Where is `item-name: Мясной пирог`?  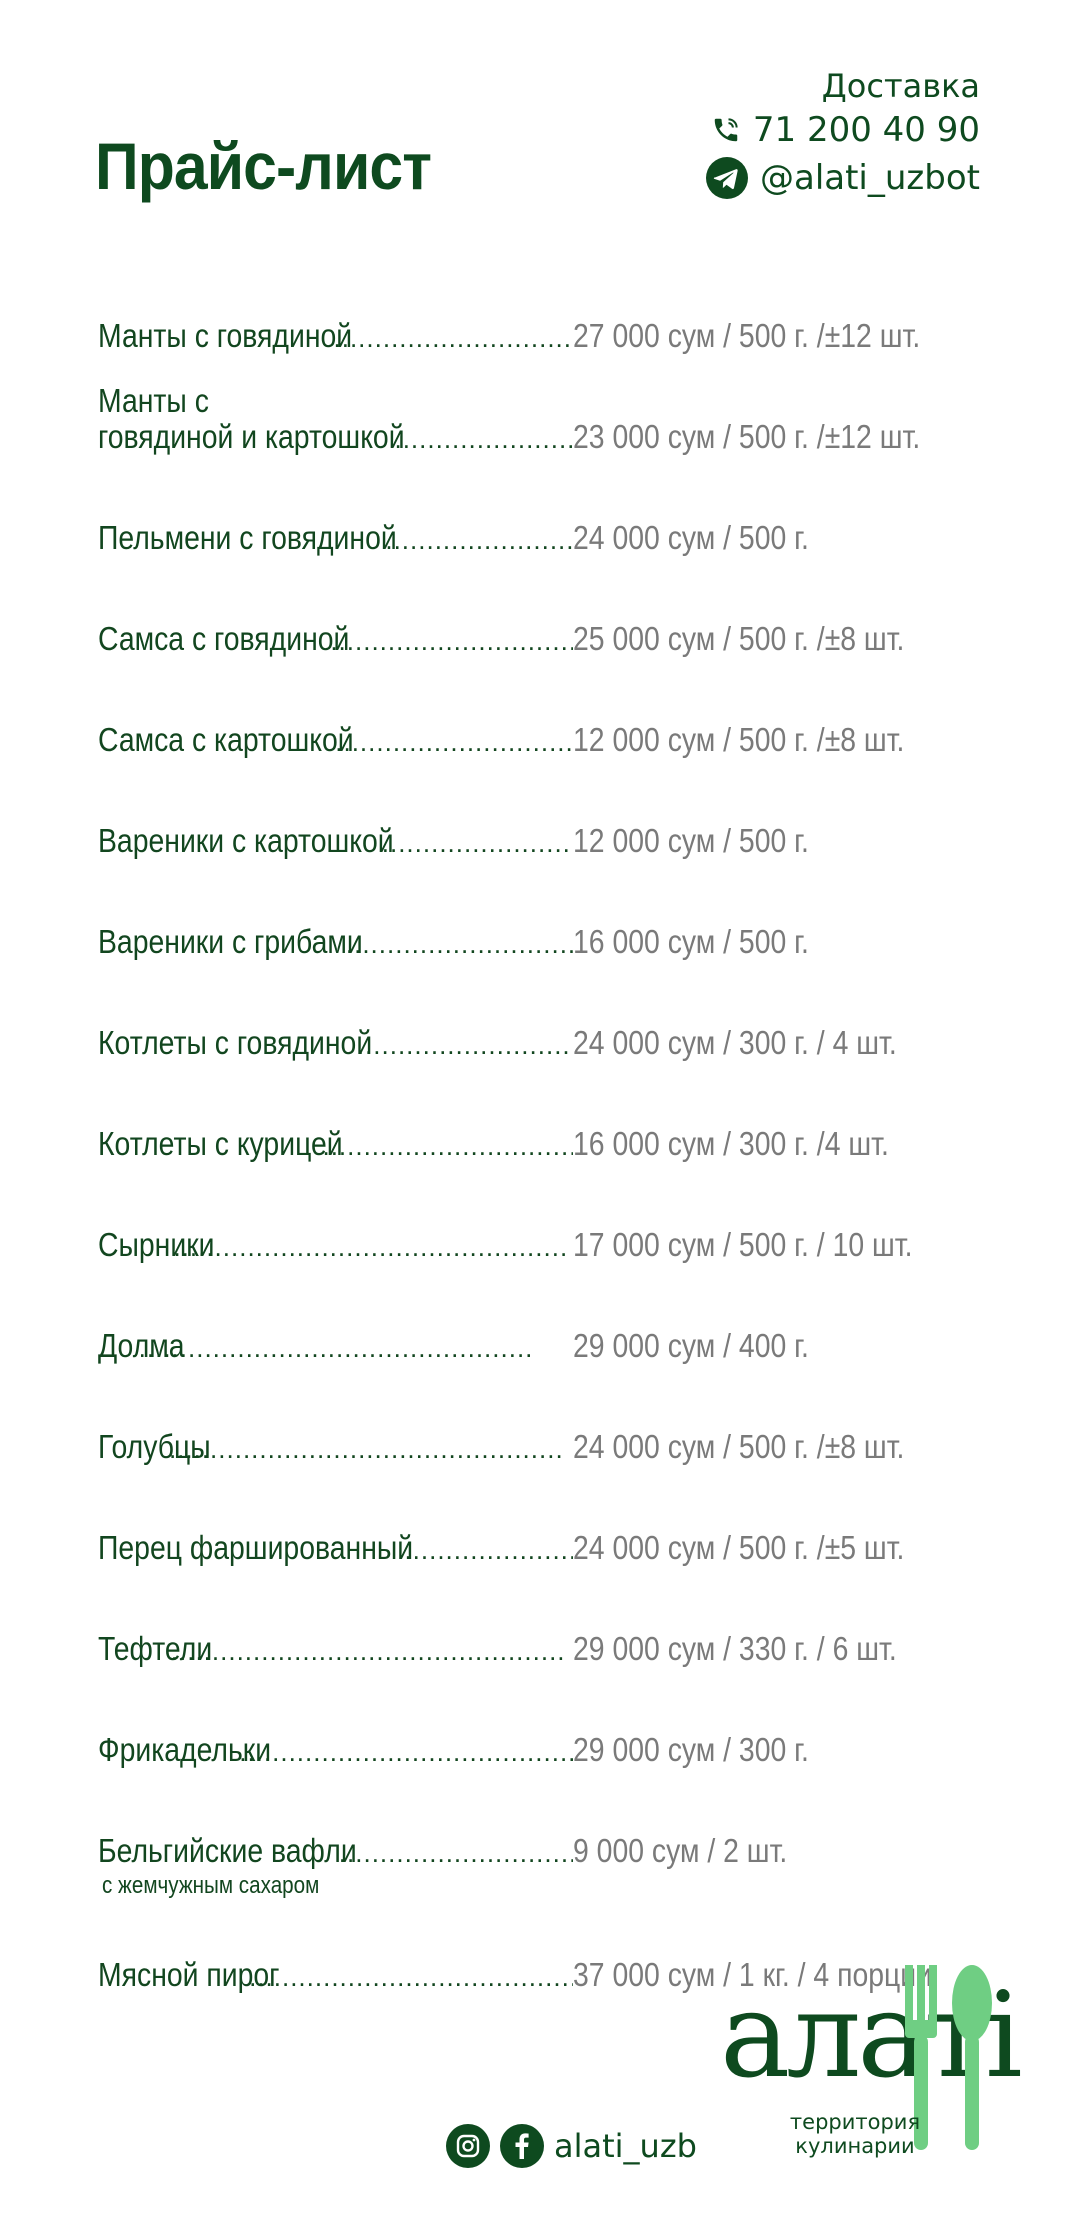
item-name: Мясной пирог is located at coordinates (189, 1974).